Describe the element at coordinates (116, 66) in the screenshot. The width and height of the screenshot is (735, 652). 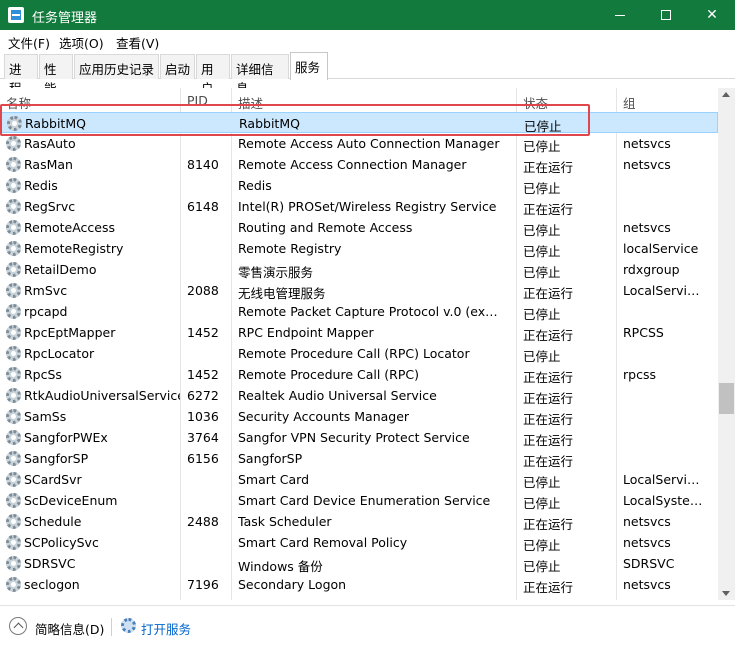
I see `tab-app-history: 应用历史记录` at that location.